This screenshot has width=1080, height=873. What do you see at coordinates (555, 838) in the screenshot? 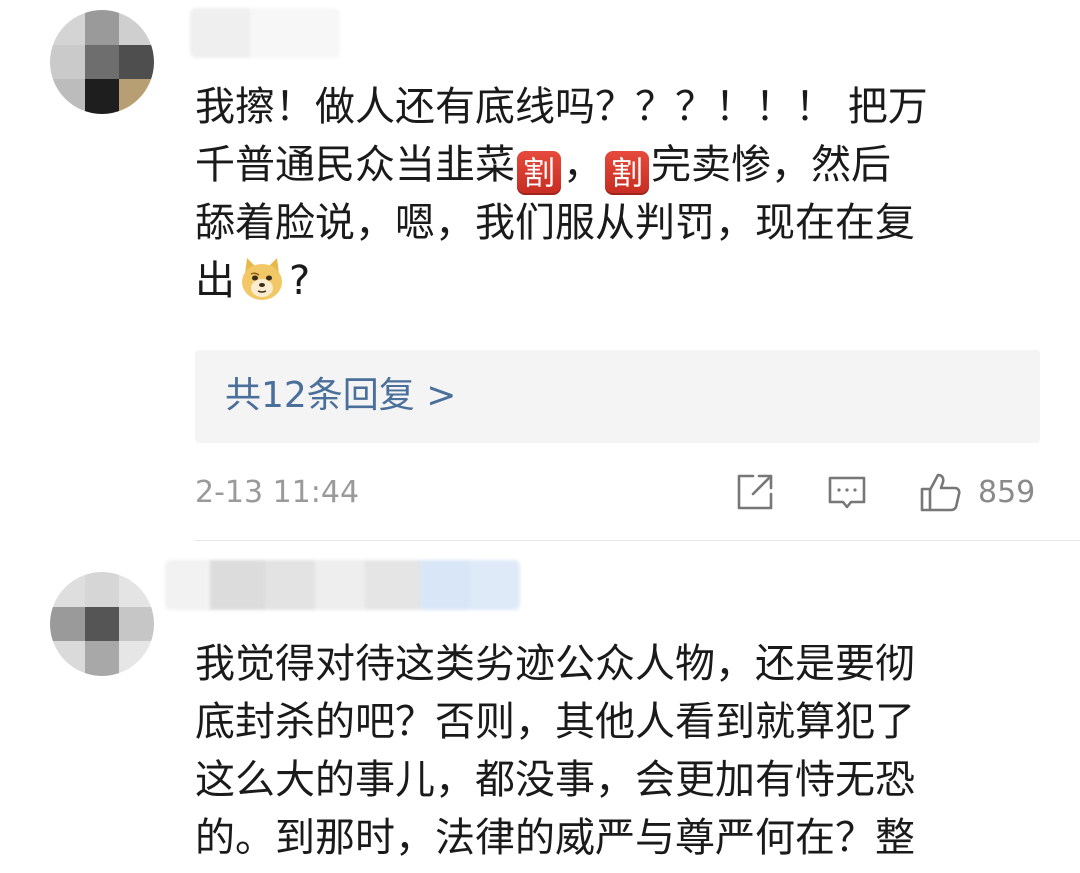
I see `comment-line: 的。到那时，法律的威严与尊严何在？整` at bounding box center [555, 838].